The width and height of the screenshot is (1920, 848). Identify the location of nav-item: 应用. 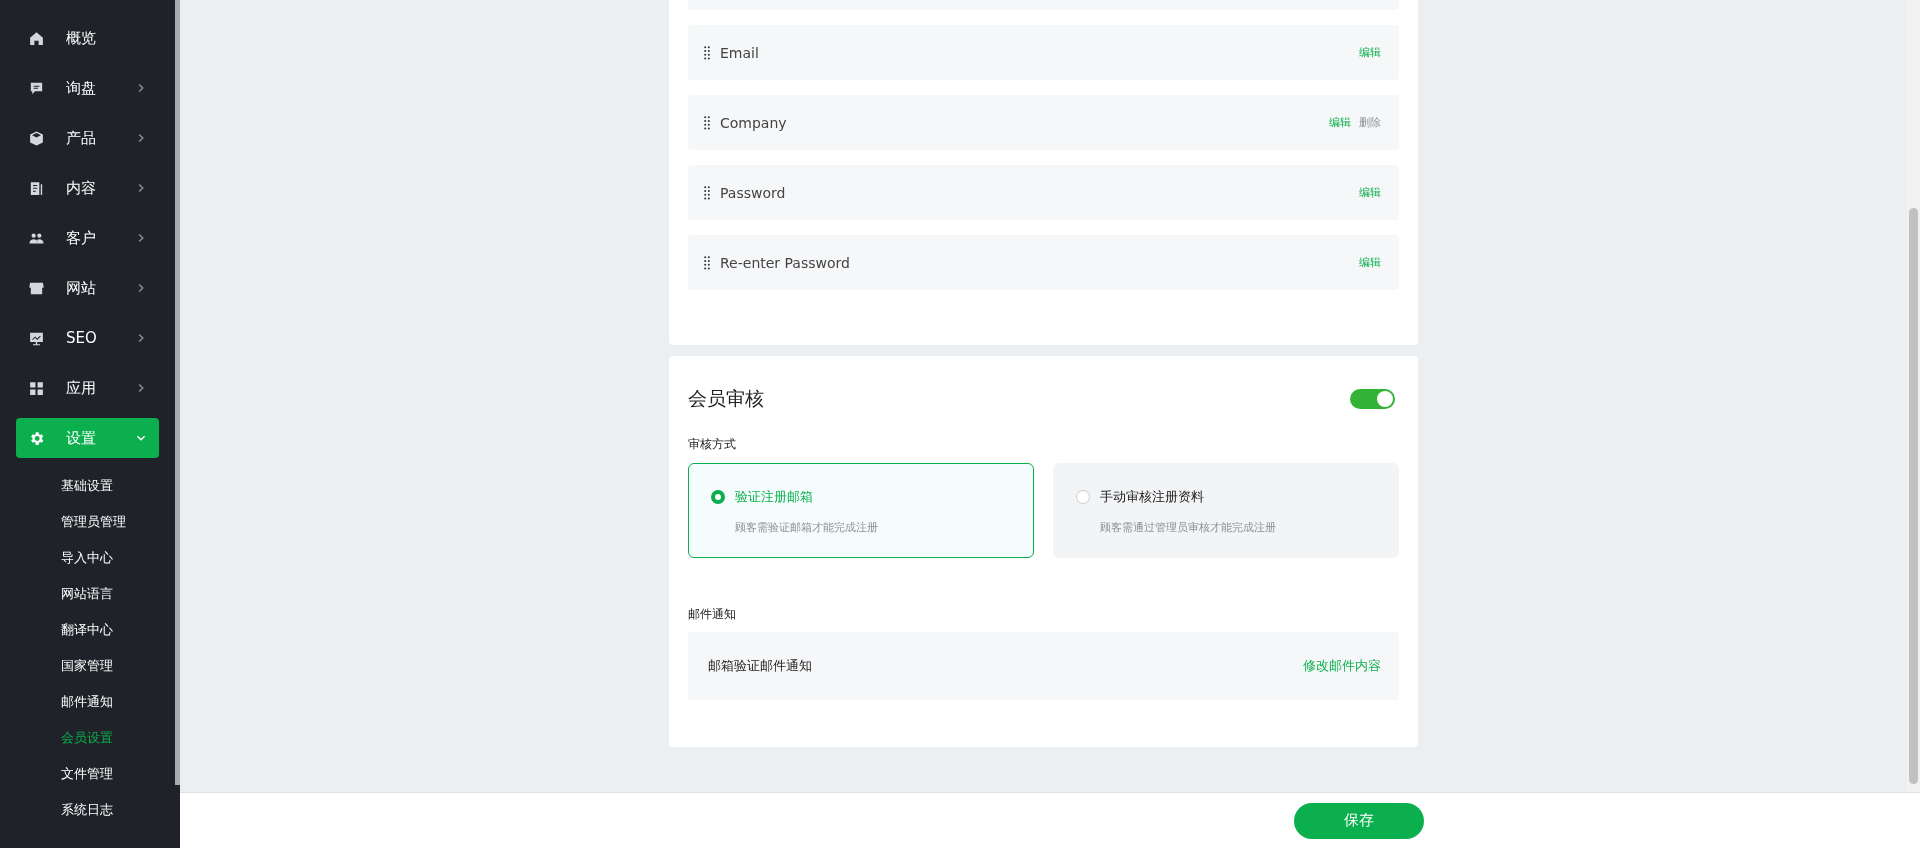
(87, 388).